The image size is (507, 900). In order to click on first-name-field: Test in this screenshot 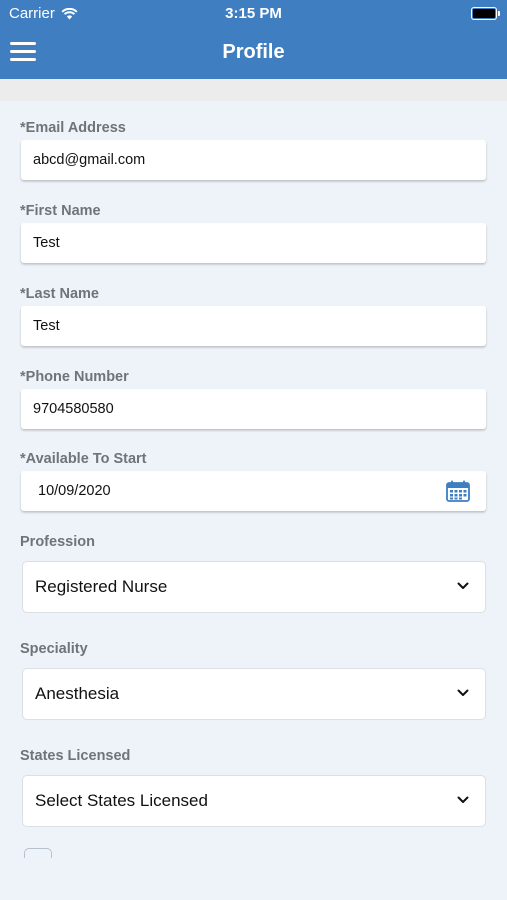, I will do `click(253, 243)`.